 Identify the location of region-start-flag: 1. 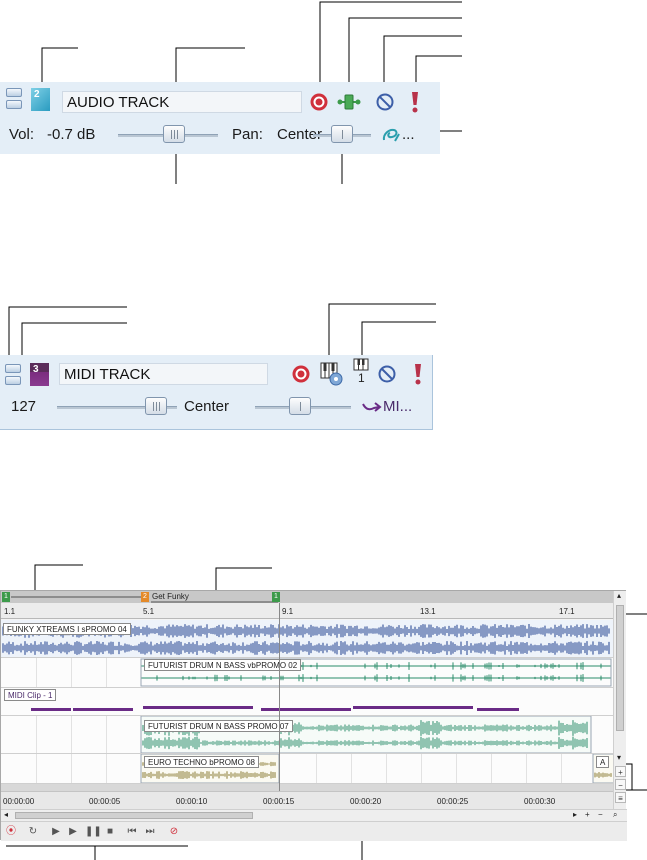
(6, 597).